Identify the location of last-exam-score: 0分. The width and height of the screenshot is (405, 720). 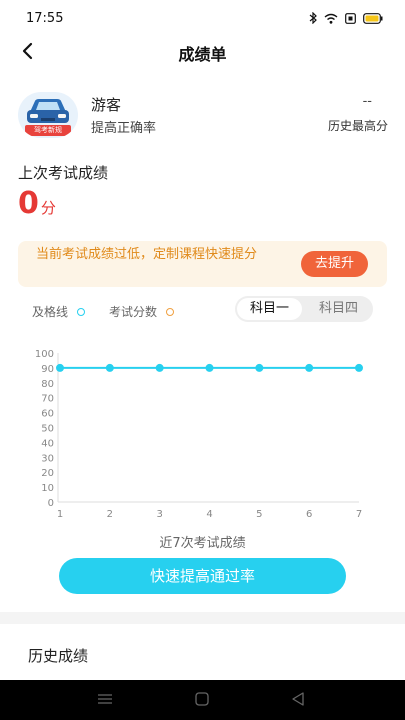
(37, 203).